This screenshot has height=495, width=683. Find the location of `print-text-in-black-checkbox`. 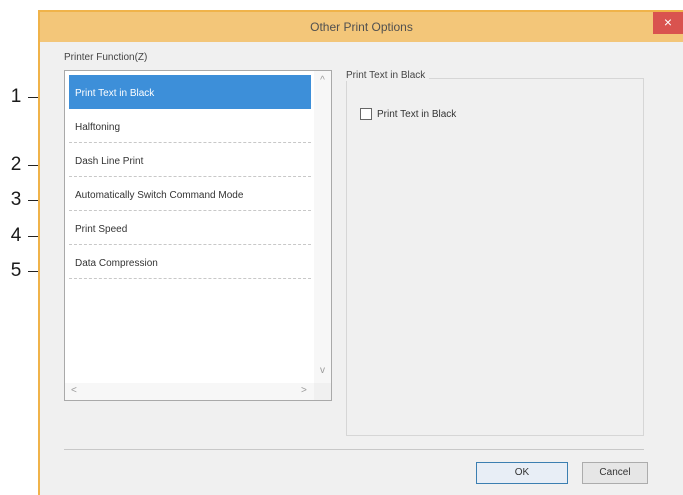

print-text-in-black-checkbox is located at coordinates (366, 114).